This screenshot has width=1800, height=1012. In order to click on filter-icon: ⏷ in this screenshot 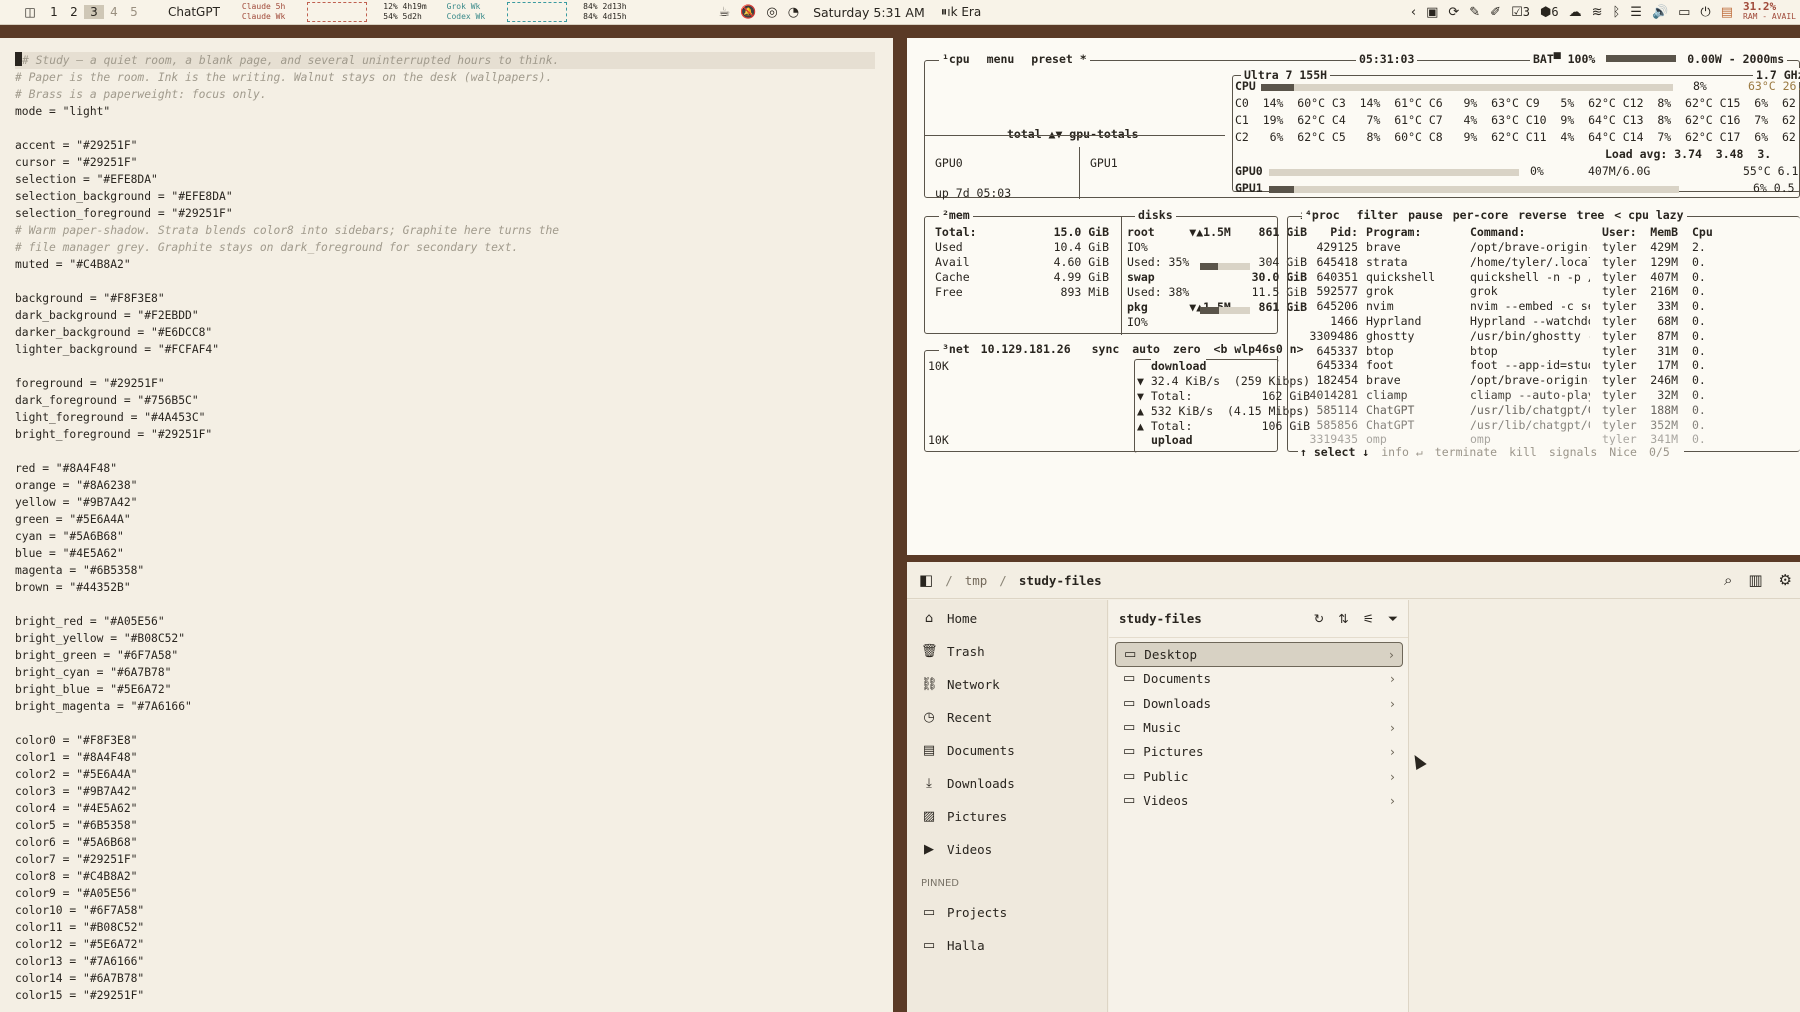, I will do `click(1393, 619)`.